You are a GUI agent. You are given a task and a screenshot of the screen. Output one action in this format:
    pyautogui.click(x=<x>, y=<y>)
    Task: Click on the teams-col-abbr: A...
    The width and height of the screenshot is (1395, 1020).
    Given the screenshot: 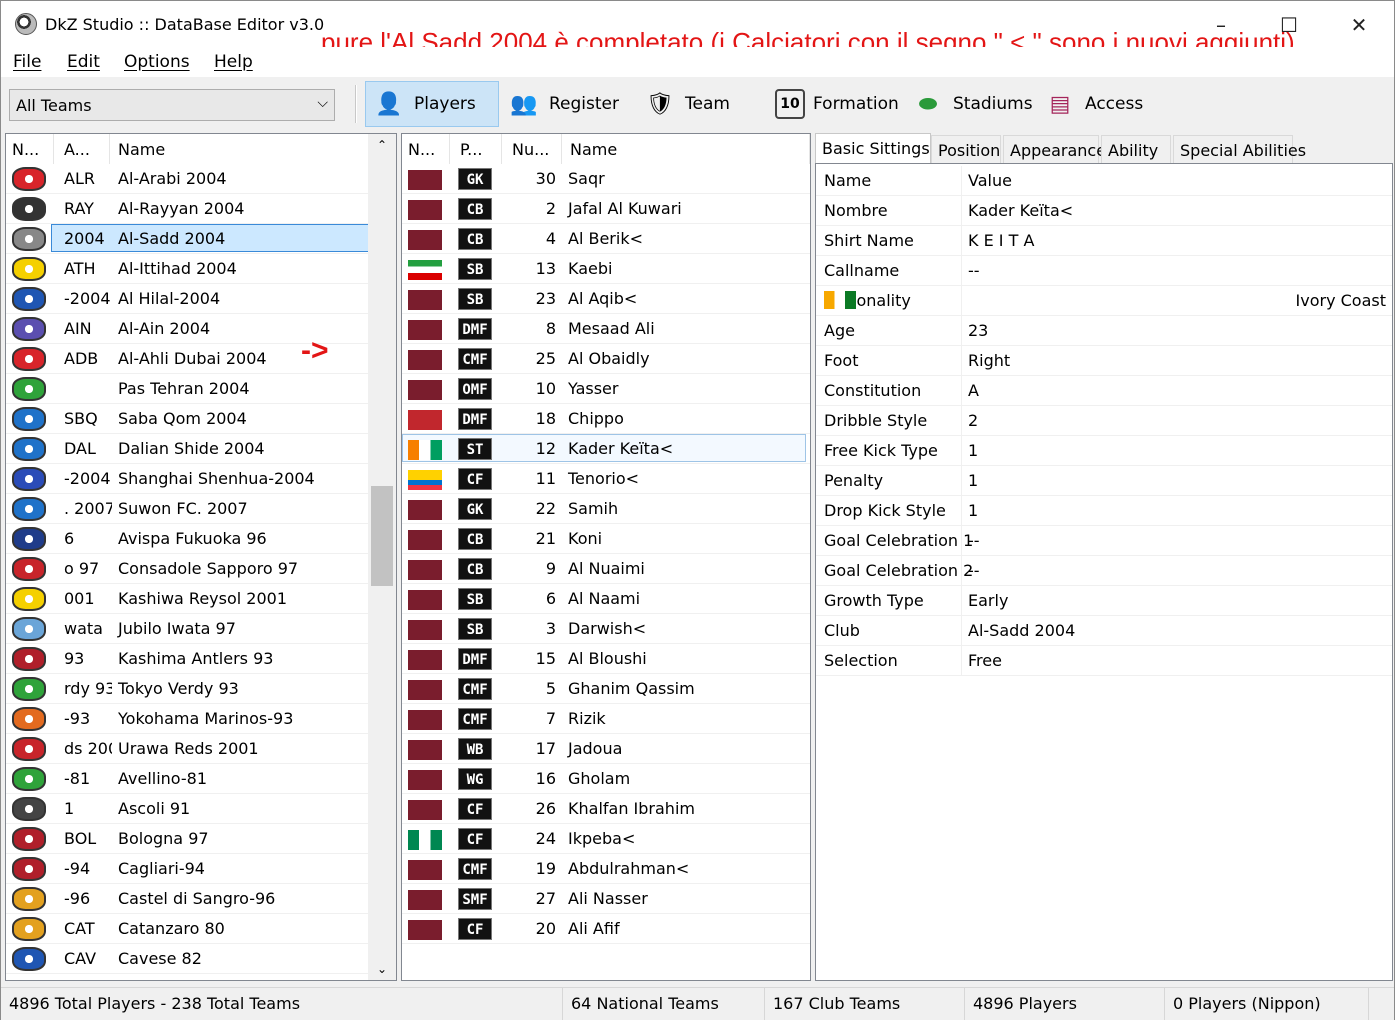 What is the action you would take?
    pyautogui.click(x=84, y=149)
    